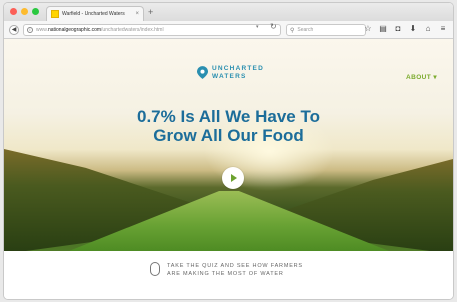 Image resolution: width=457 pixels, height=302 pixels. I want to click on water-drop-icon, so click(202, 72).